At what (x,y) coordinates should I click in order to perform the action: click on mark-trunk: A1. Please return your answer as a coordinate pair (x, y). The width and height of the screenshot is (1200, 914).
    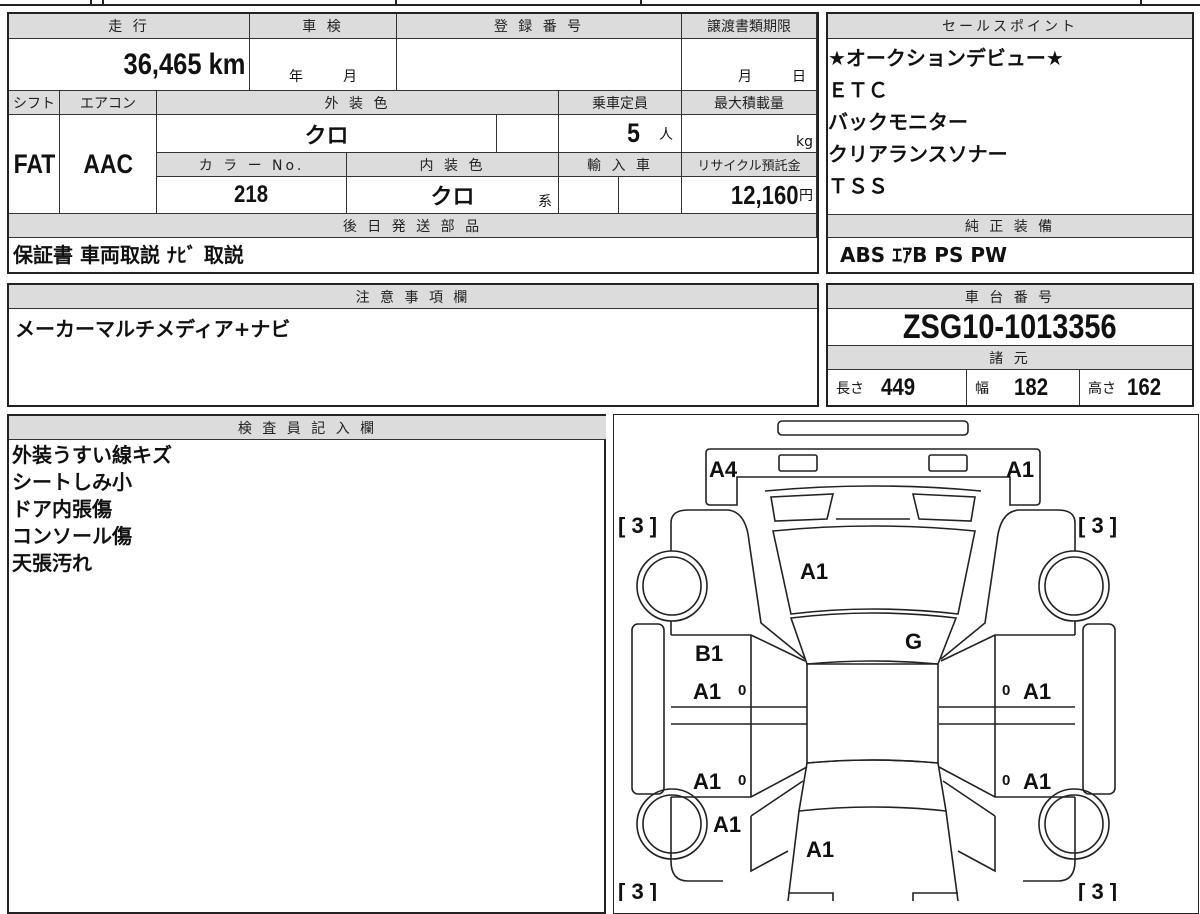
    Looking at the image, I should click on (820, 849).